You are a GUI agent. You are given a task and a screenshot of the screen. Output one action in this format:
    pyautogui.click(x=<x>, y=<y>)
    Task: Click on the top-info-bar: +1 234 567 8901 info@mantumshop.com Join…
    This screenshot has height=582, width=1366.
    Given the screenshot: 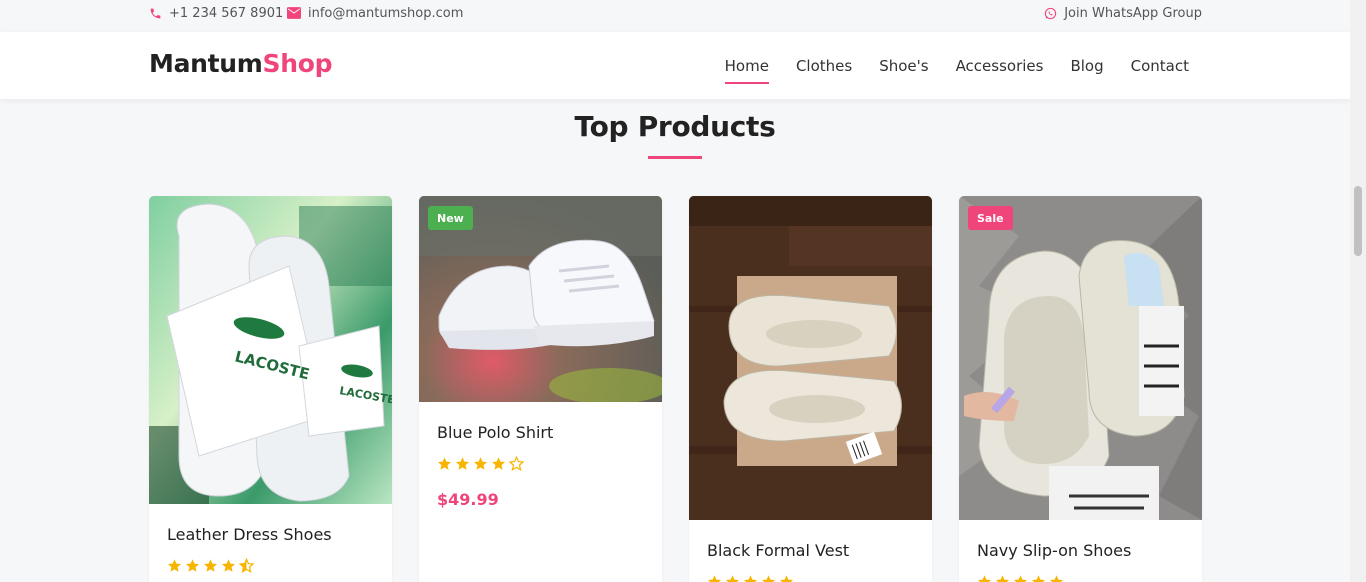 What is the action you would take?
    pyautogui.click(x=675, y=16)
    